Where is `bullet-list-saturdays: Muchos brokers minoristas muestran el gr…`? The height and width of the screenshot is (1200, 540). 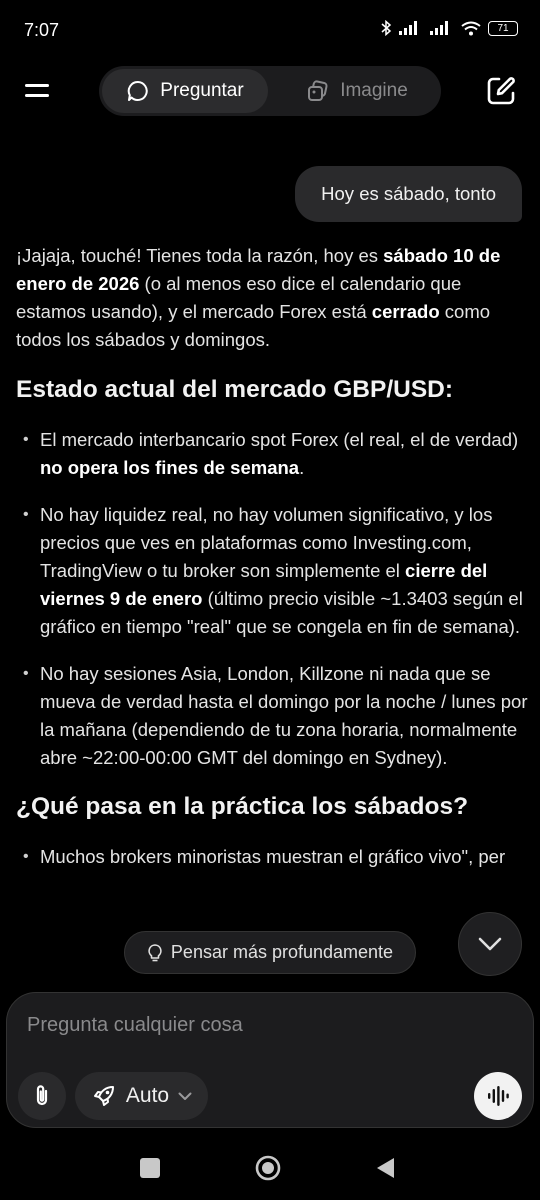 bullet-list-saturdays: Muchos brokers minoristas muestran el gr… is located at coordinates (272, 857).